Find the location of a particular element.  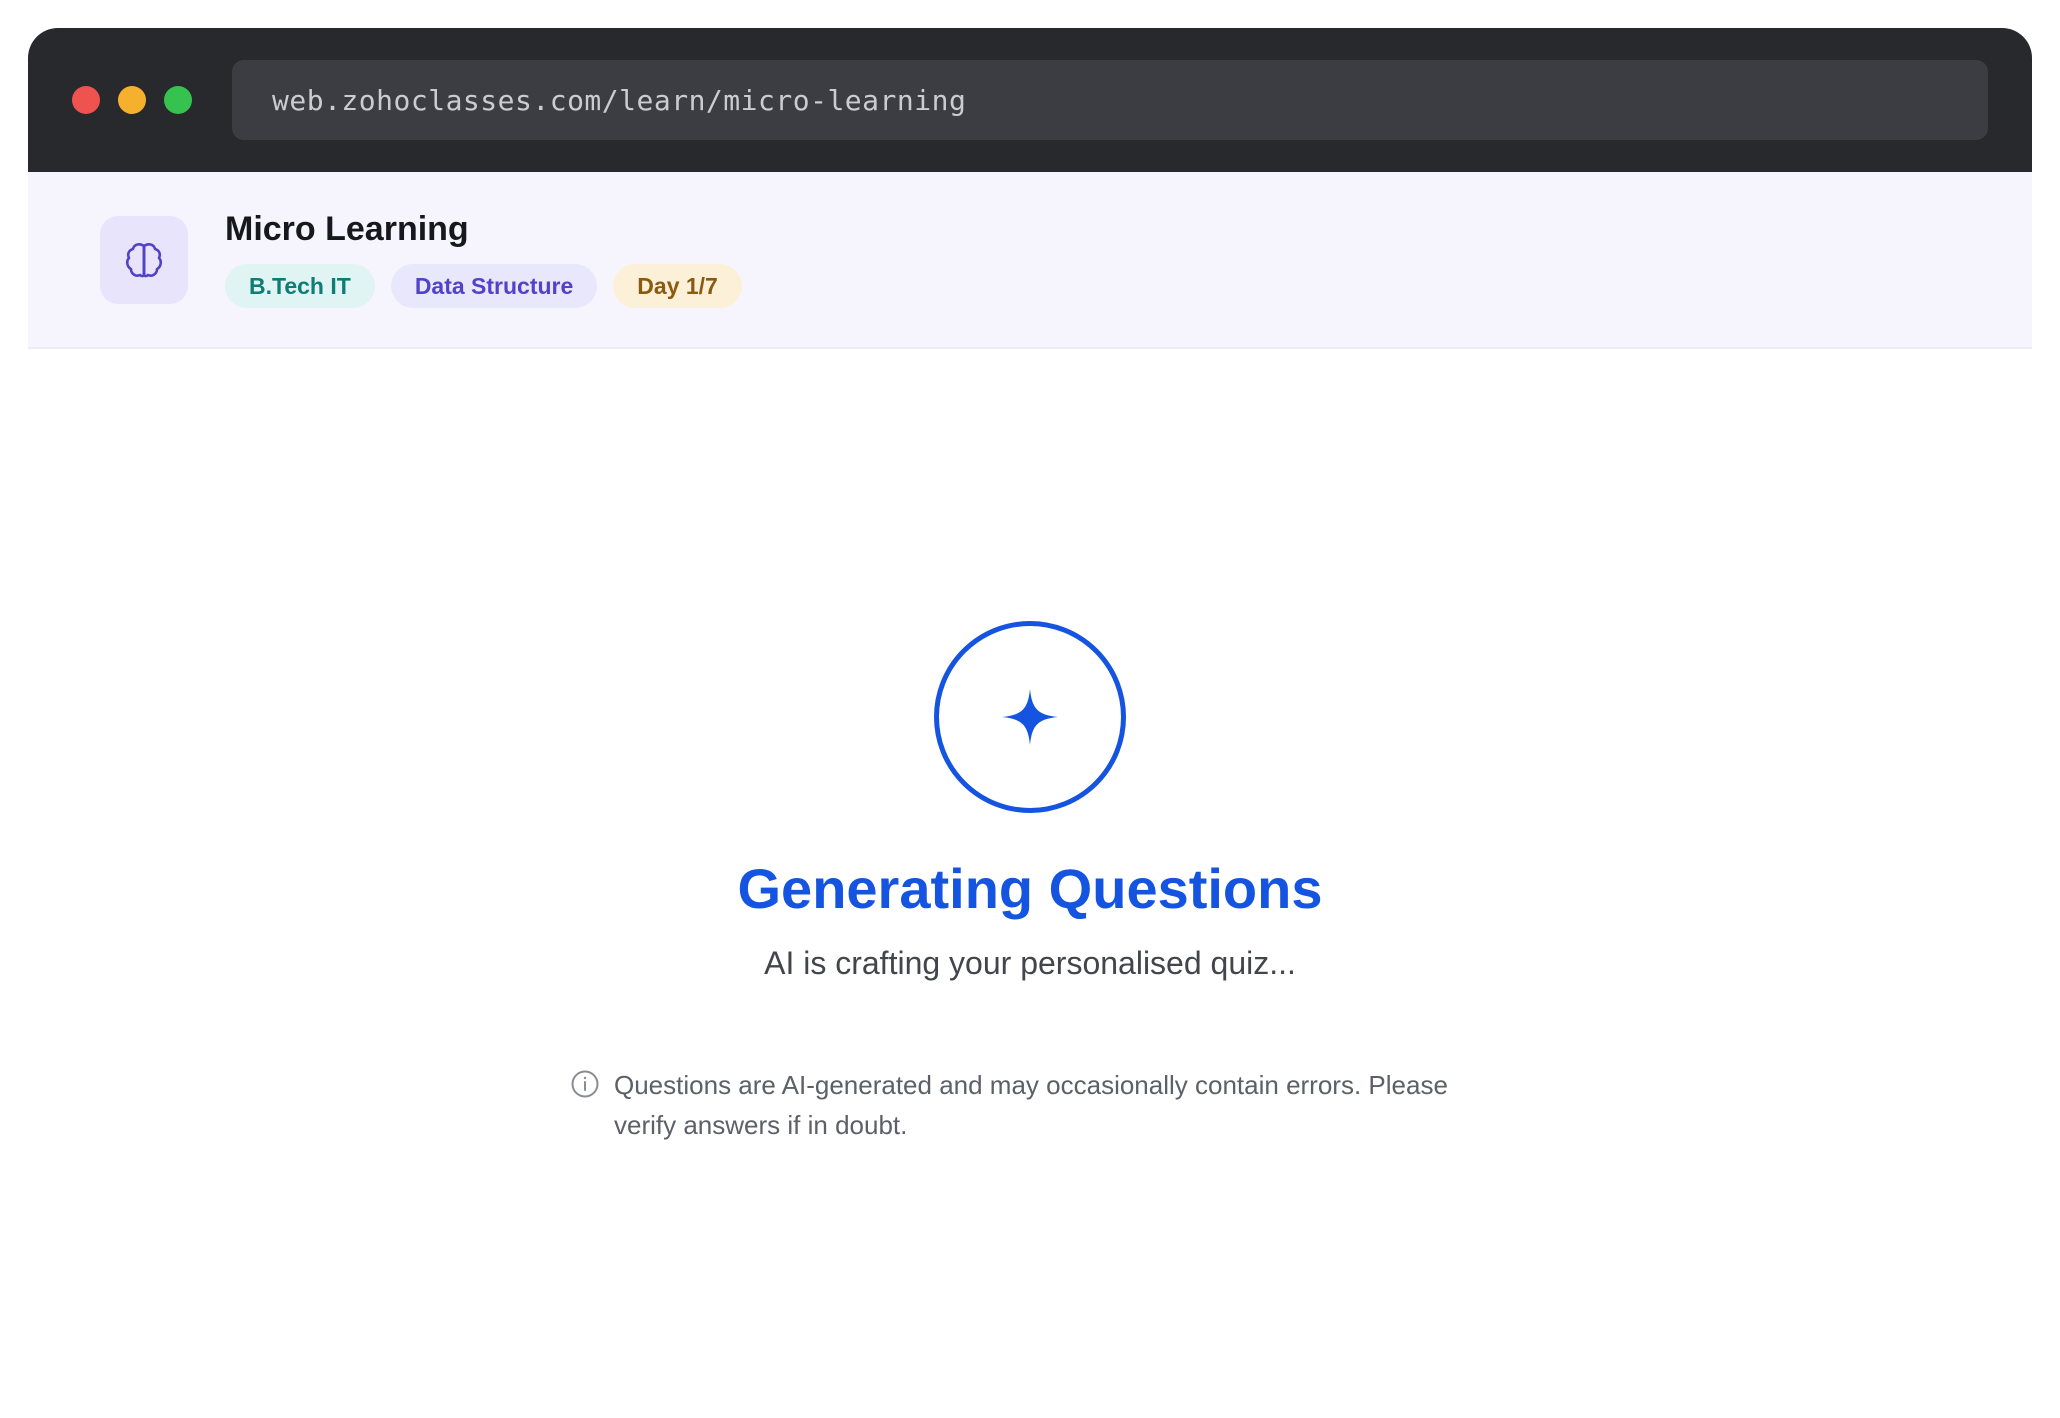

brain-icon is located at coordinates (144, 260).